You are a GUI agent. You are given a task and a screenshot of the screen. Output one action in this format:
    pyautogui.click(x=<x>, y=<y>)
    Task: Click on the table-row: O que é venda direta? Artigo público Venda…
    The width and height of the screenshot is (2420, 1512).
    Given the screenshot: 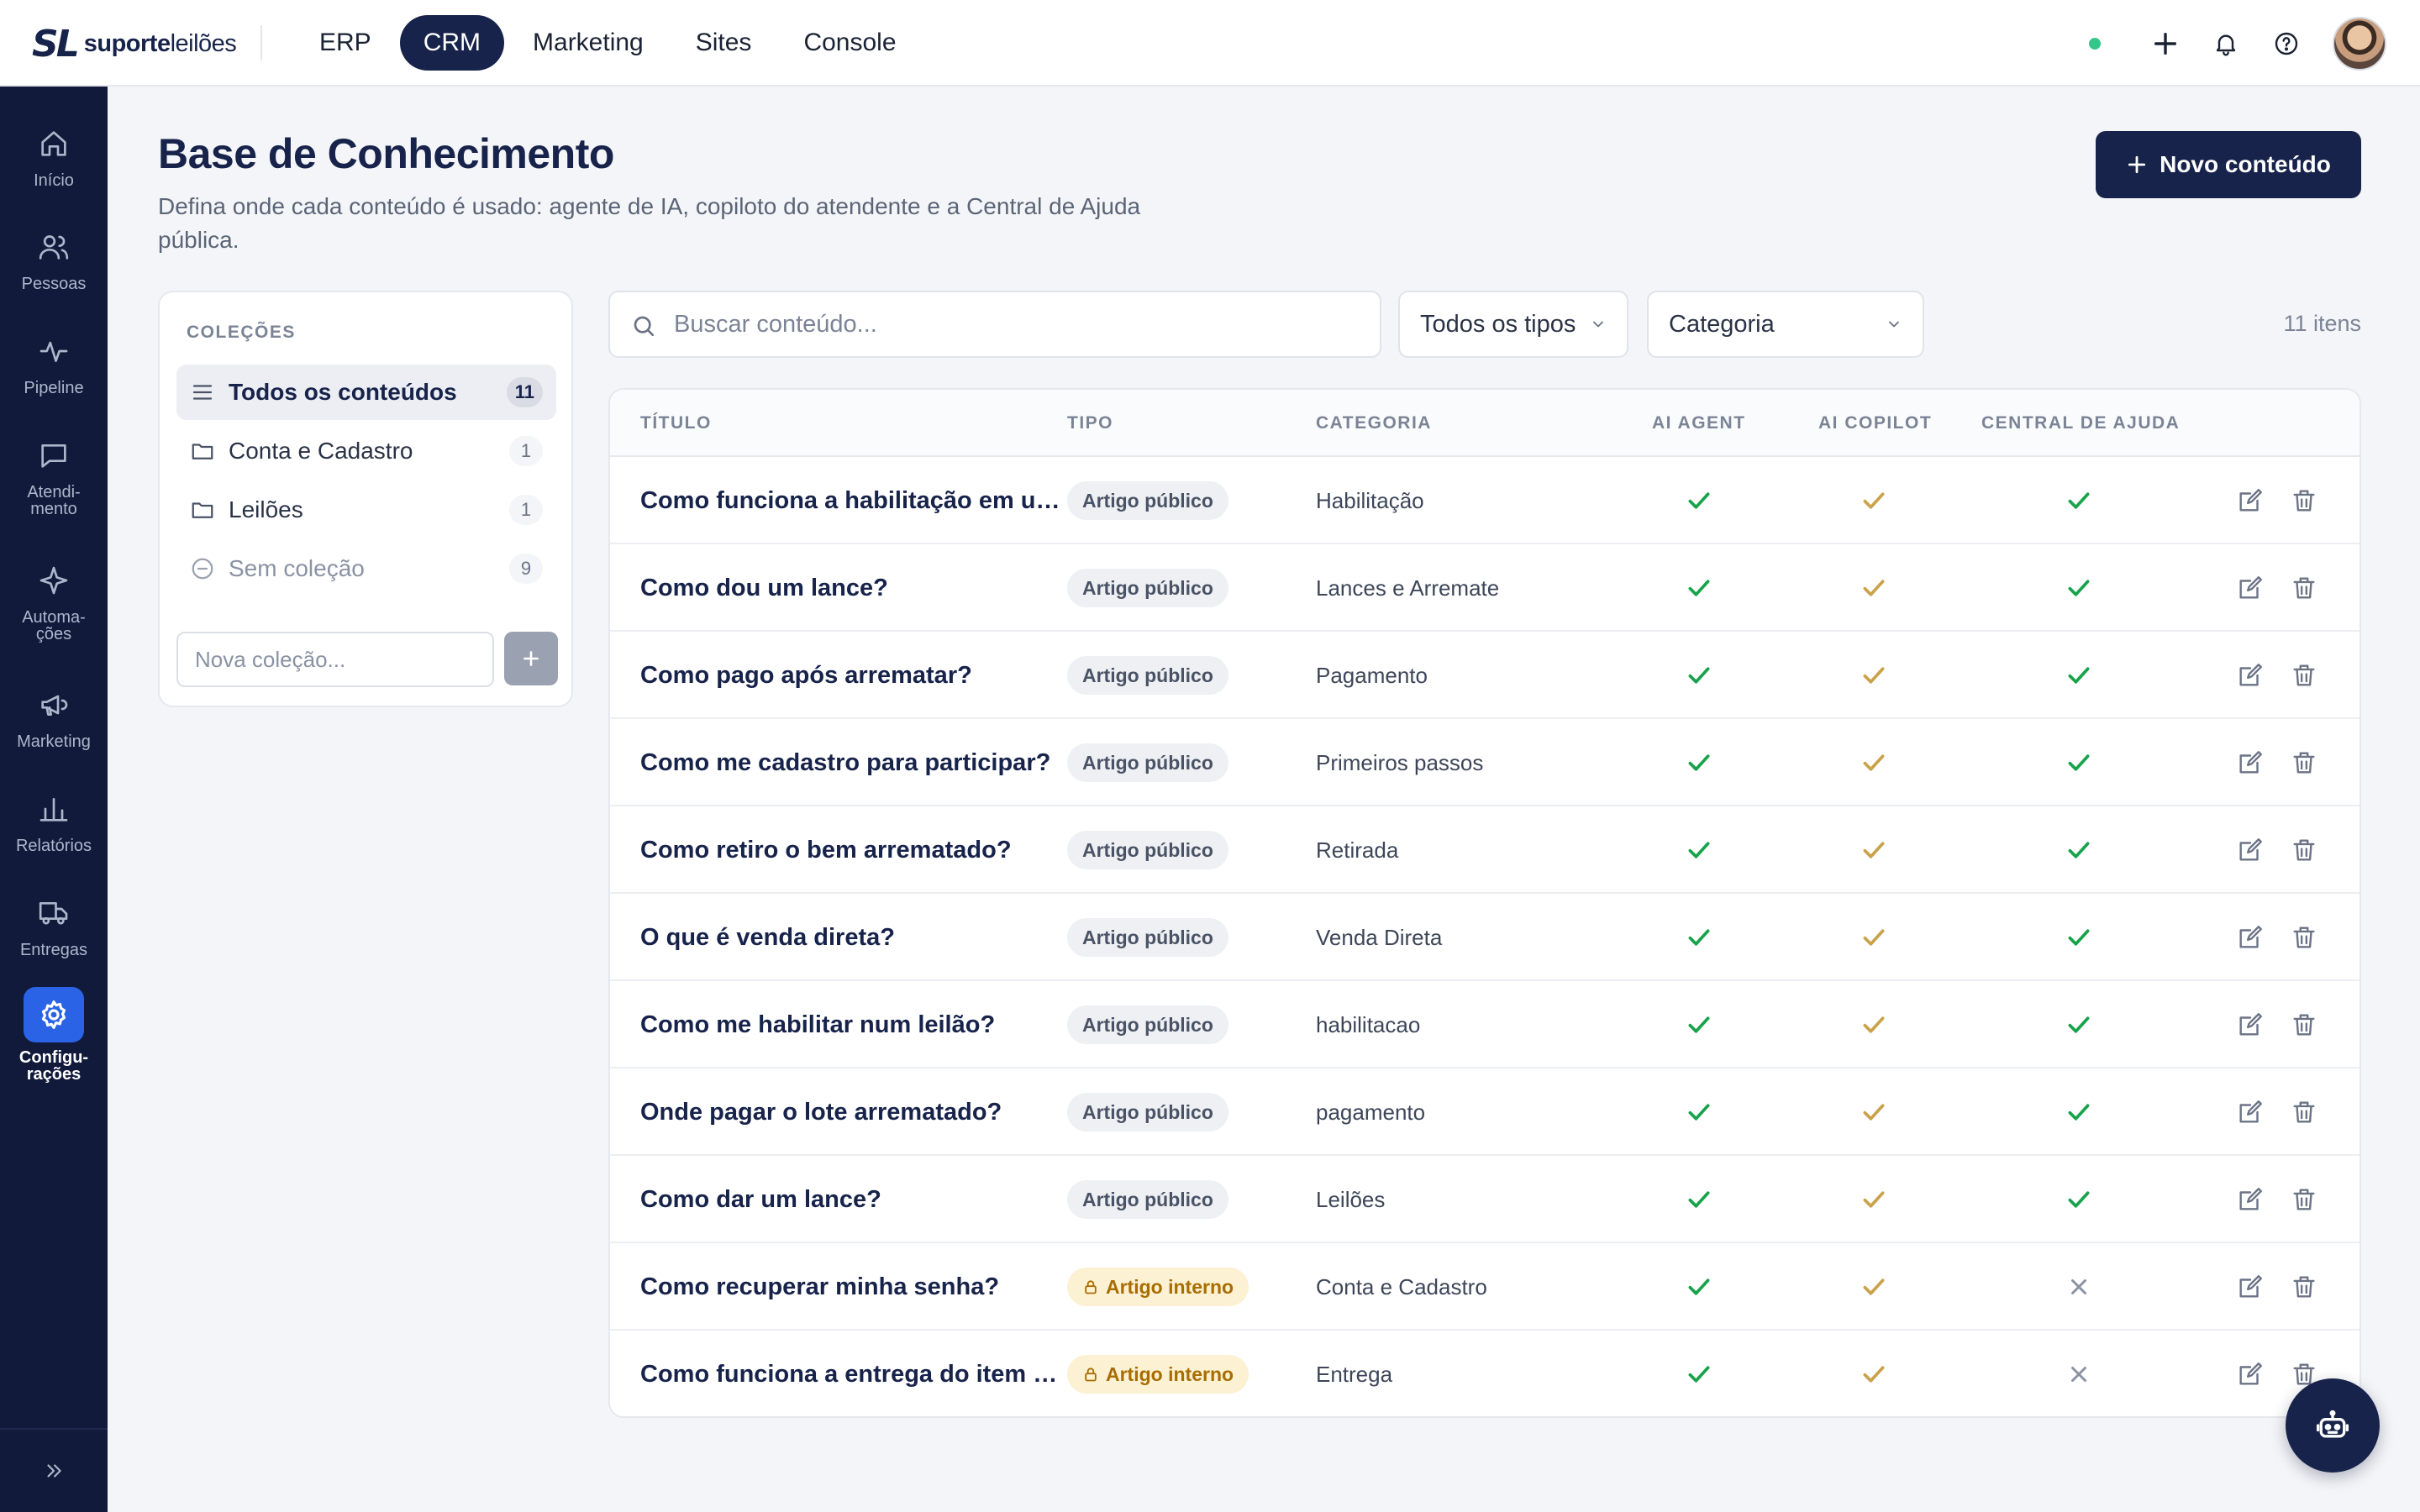 What is the action you would take?
    pyautogui.click(x=1485, y=937)
    